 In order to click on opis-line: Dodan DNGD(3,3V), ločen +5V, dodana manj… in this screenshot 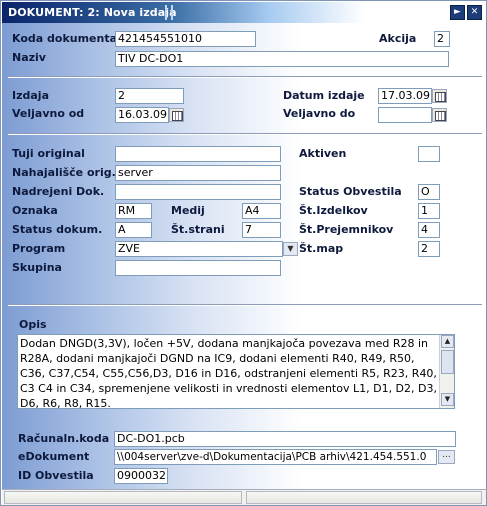, I will do `click(224, 343)`.